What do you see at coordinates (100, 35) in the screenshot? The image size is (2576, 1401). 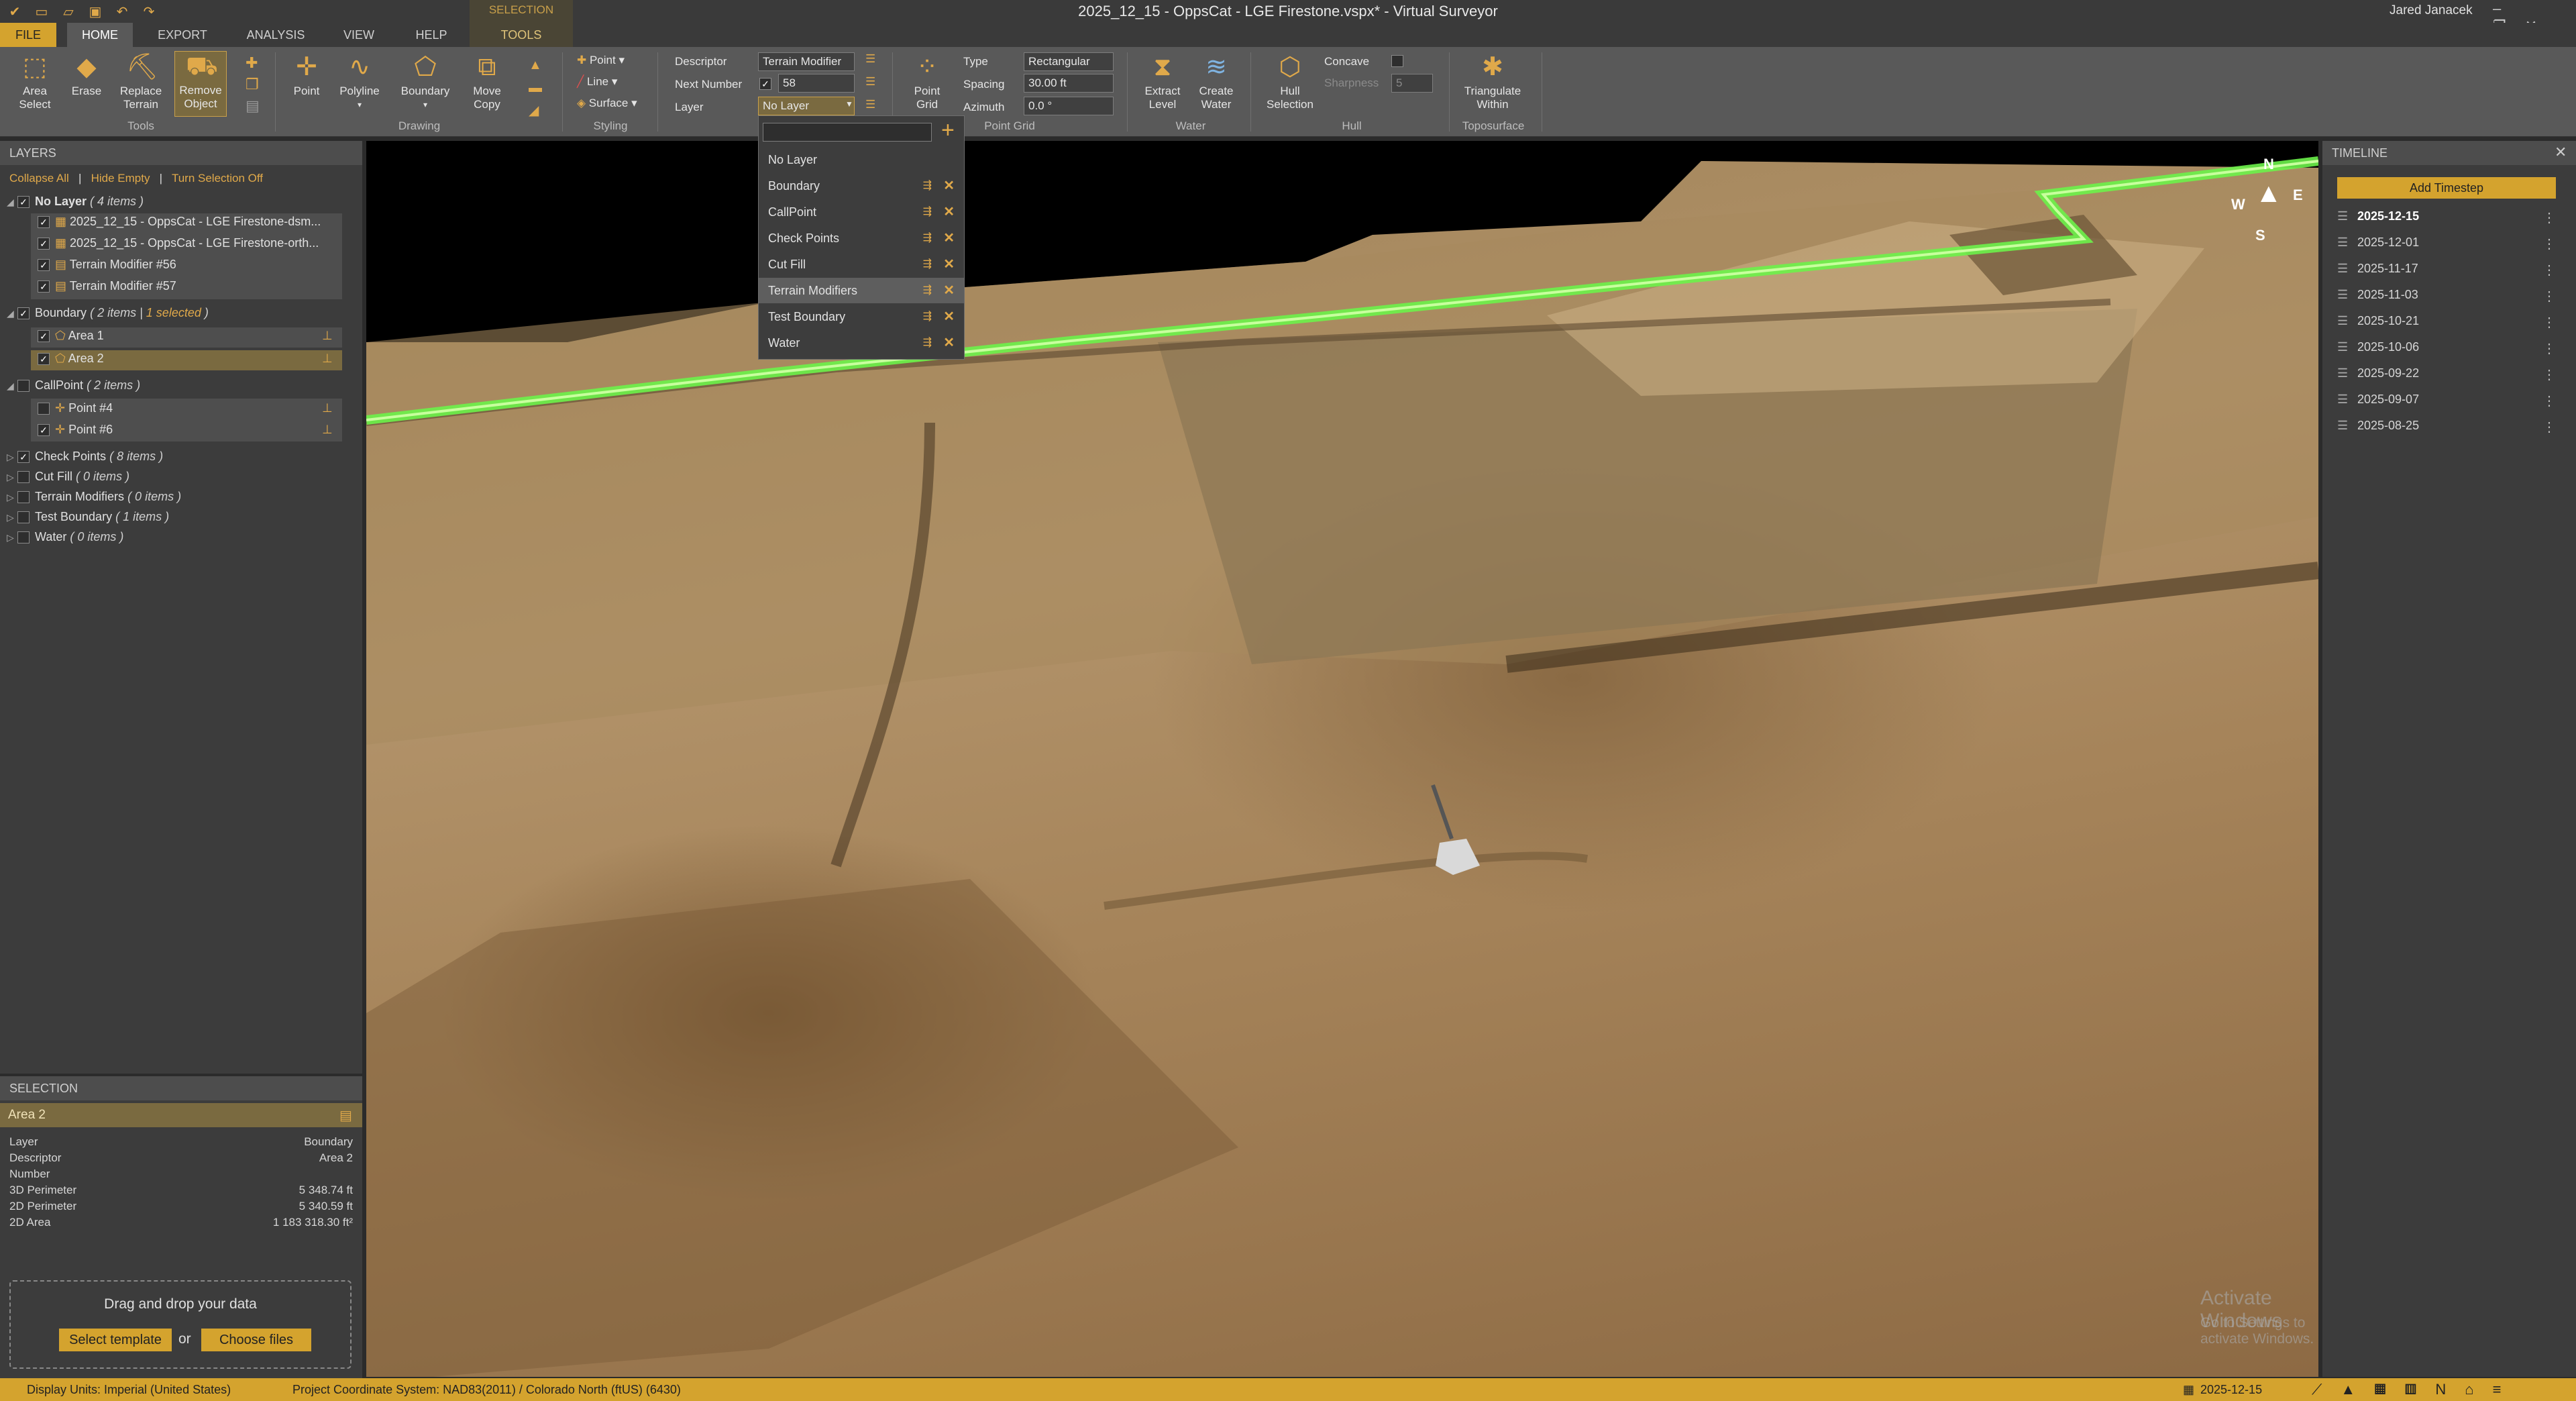 I see `tab-home: HOME` at bounding box center [100, 35].